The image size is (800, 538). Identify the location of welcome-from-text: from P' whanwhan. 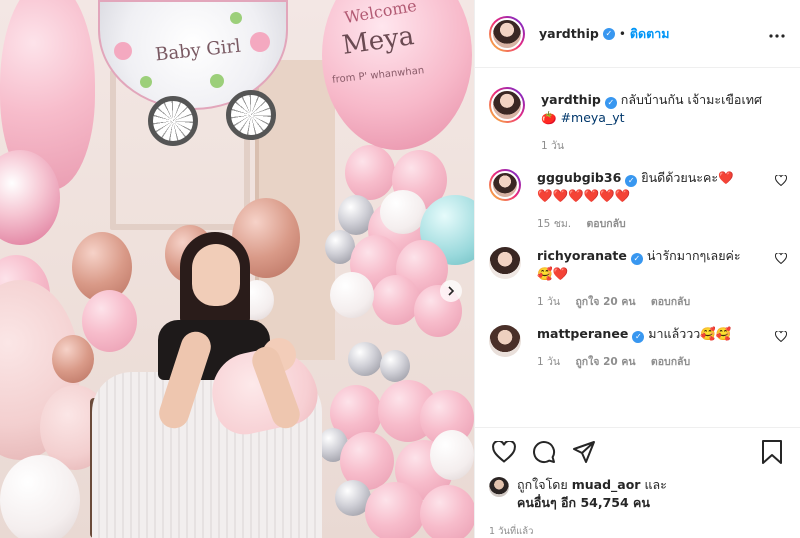
(378, 75).